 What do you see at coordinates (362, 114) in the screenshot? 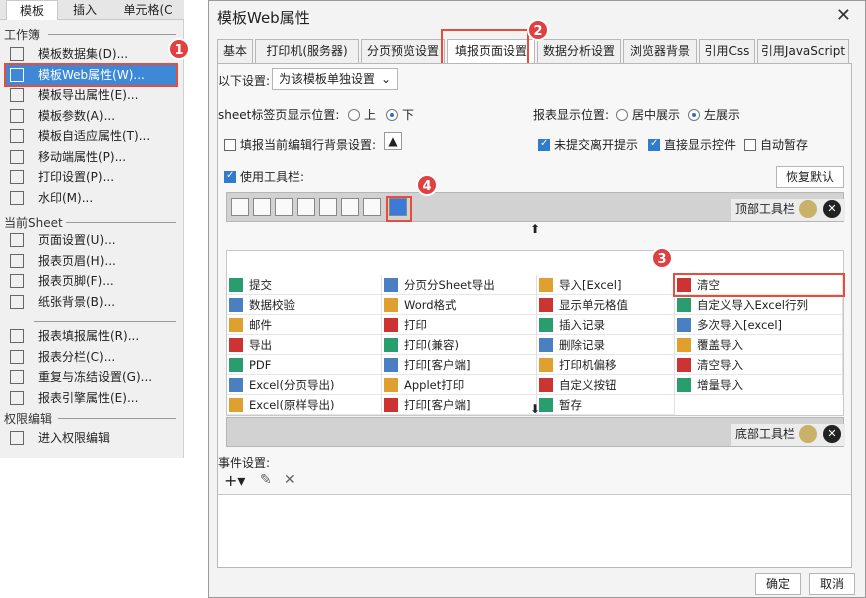
I see `radio-sheet-top: 上` at bounding box center [362, 114].